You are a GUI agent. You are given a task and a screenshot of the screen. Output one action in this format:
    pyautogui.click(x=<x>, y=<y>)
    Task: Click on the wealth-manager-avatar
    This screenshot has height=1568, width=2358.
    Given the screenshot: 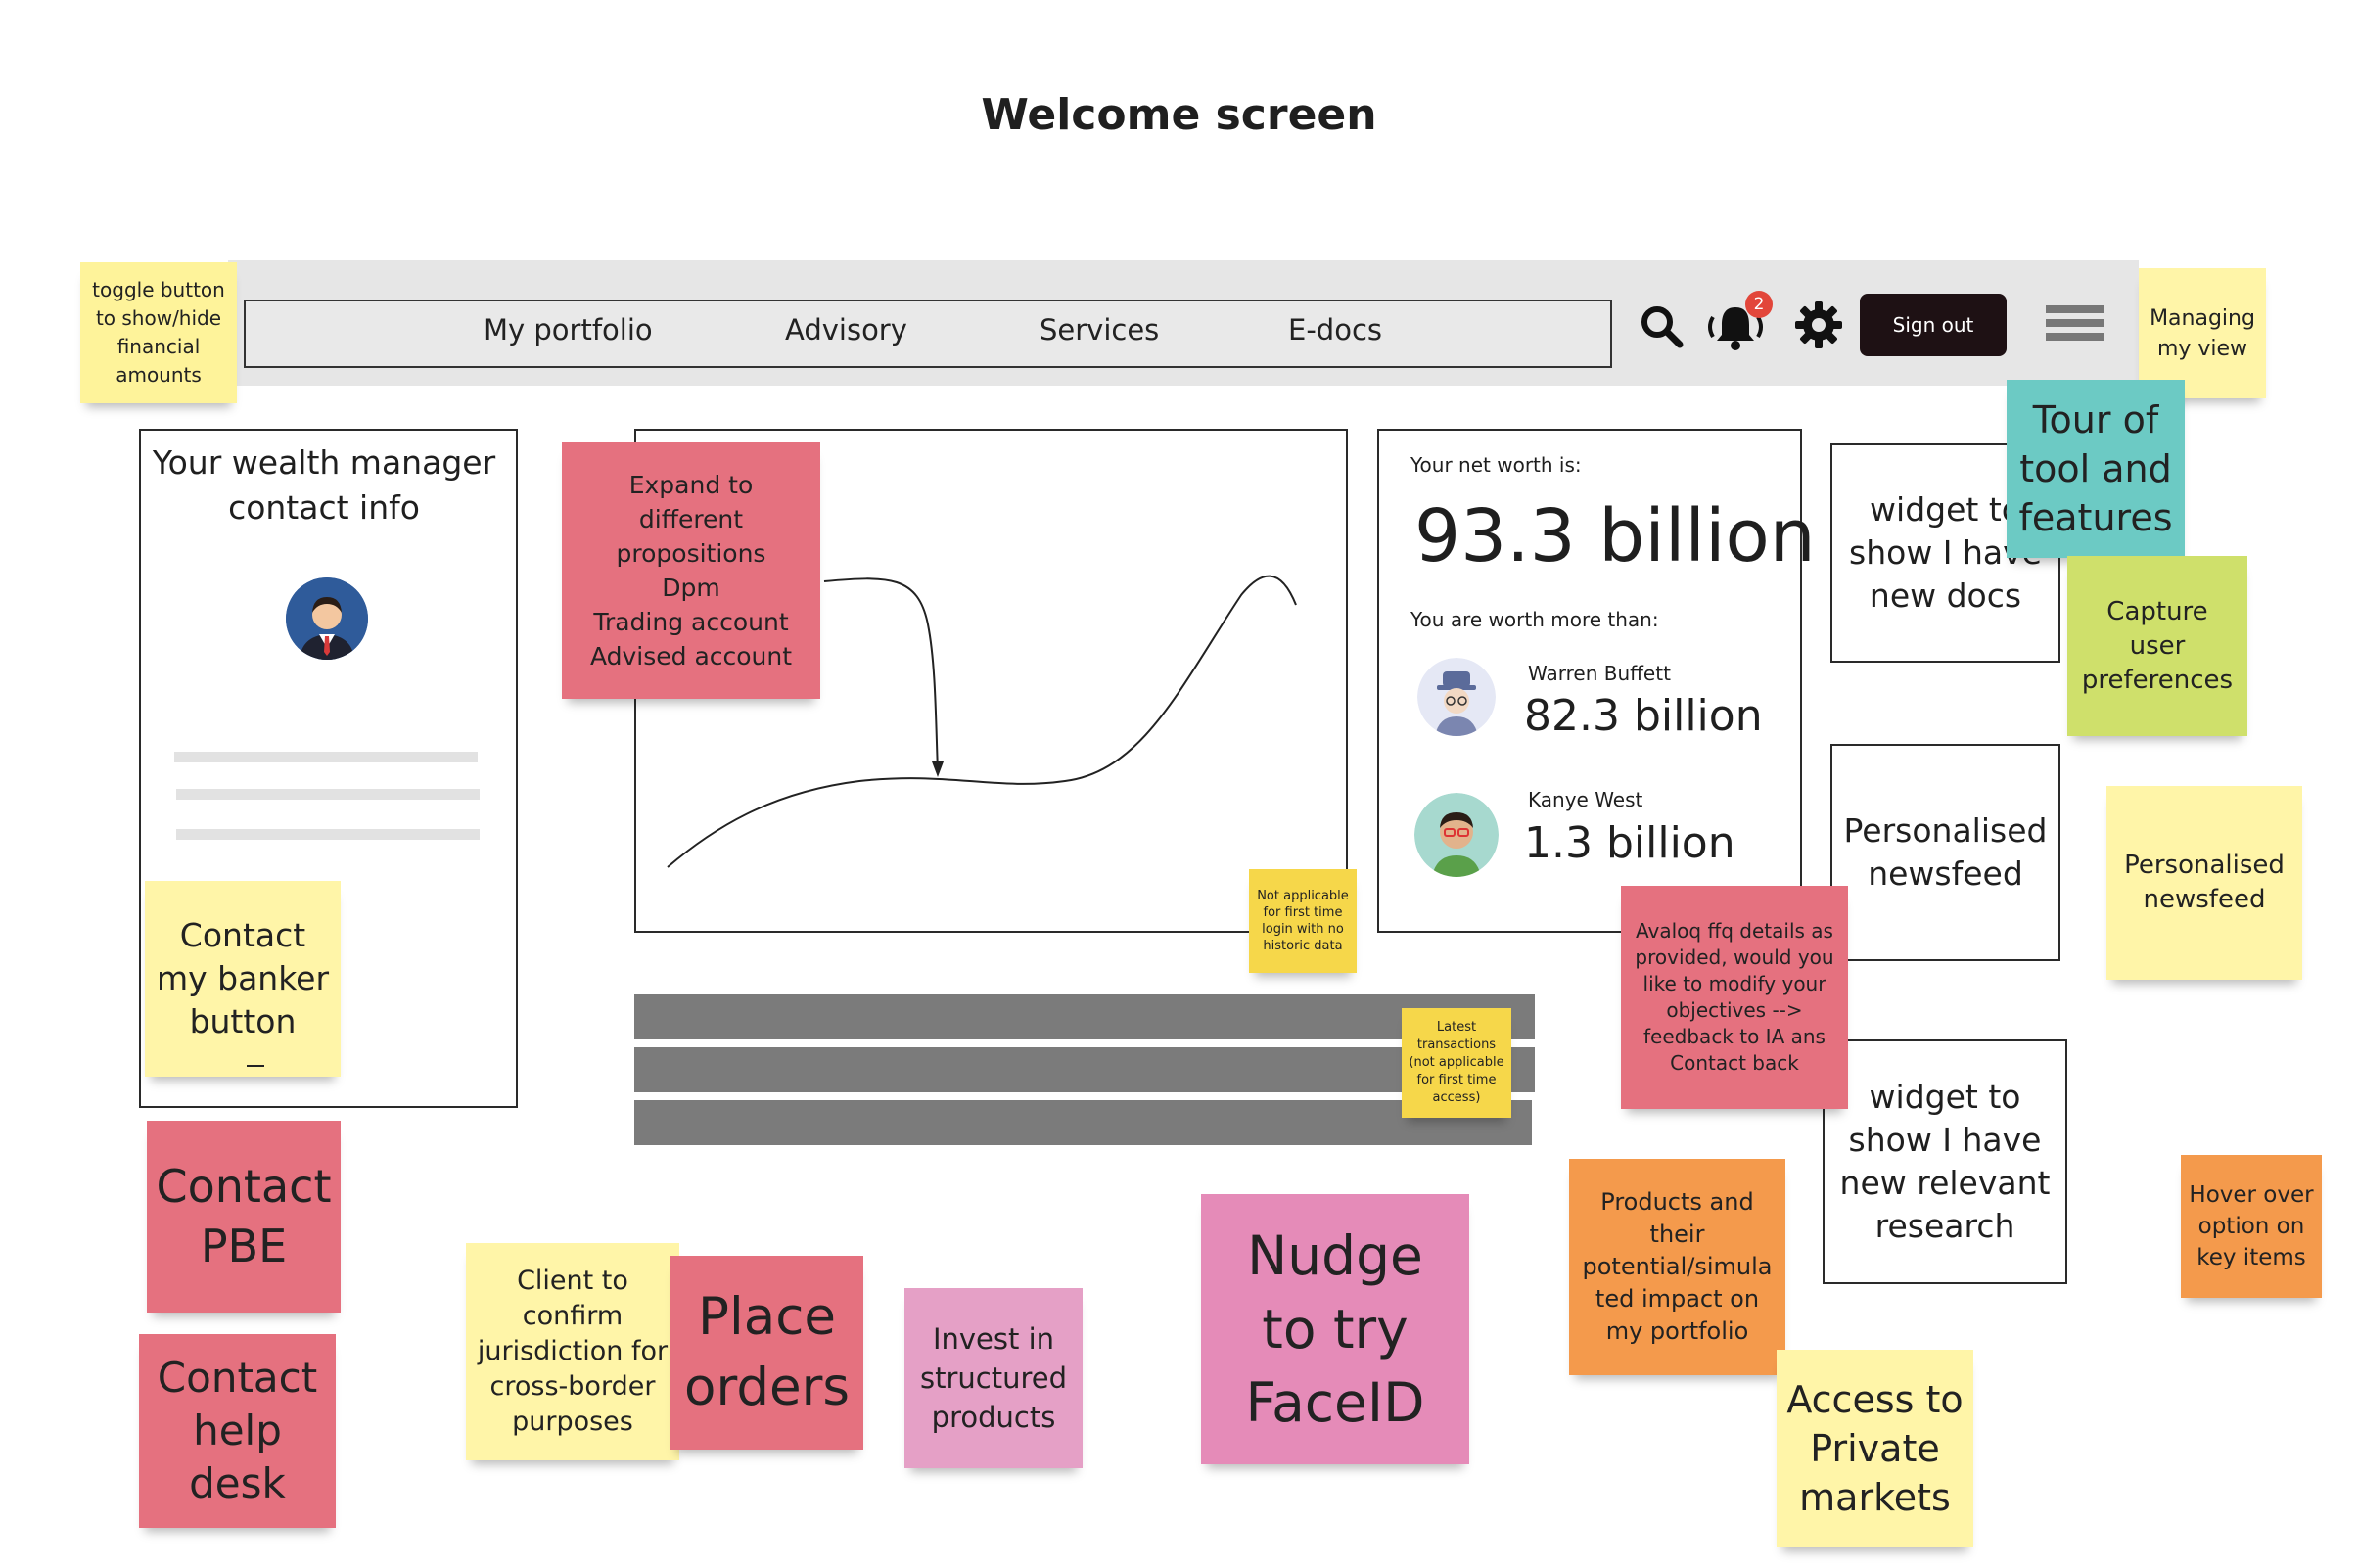 What is the action you would take?
    pyautogui.click(x=327, y=618)
    